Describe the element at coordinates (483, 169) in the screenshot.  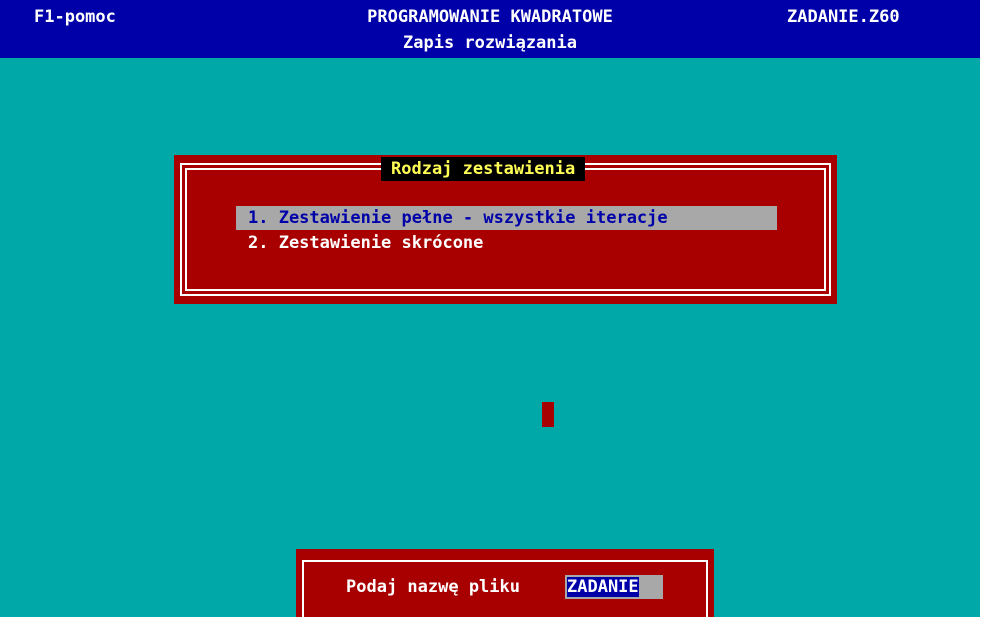
I see `dialog-title: Rodzaj zestawienia` at that location.